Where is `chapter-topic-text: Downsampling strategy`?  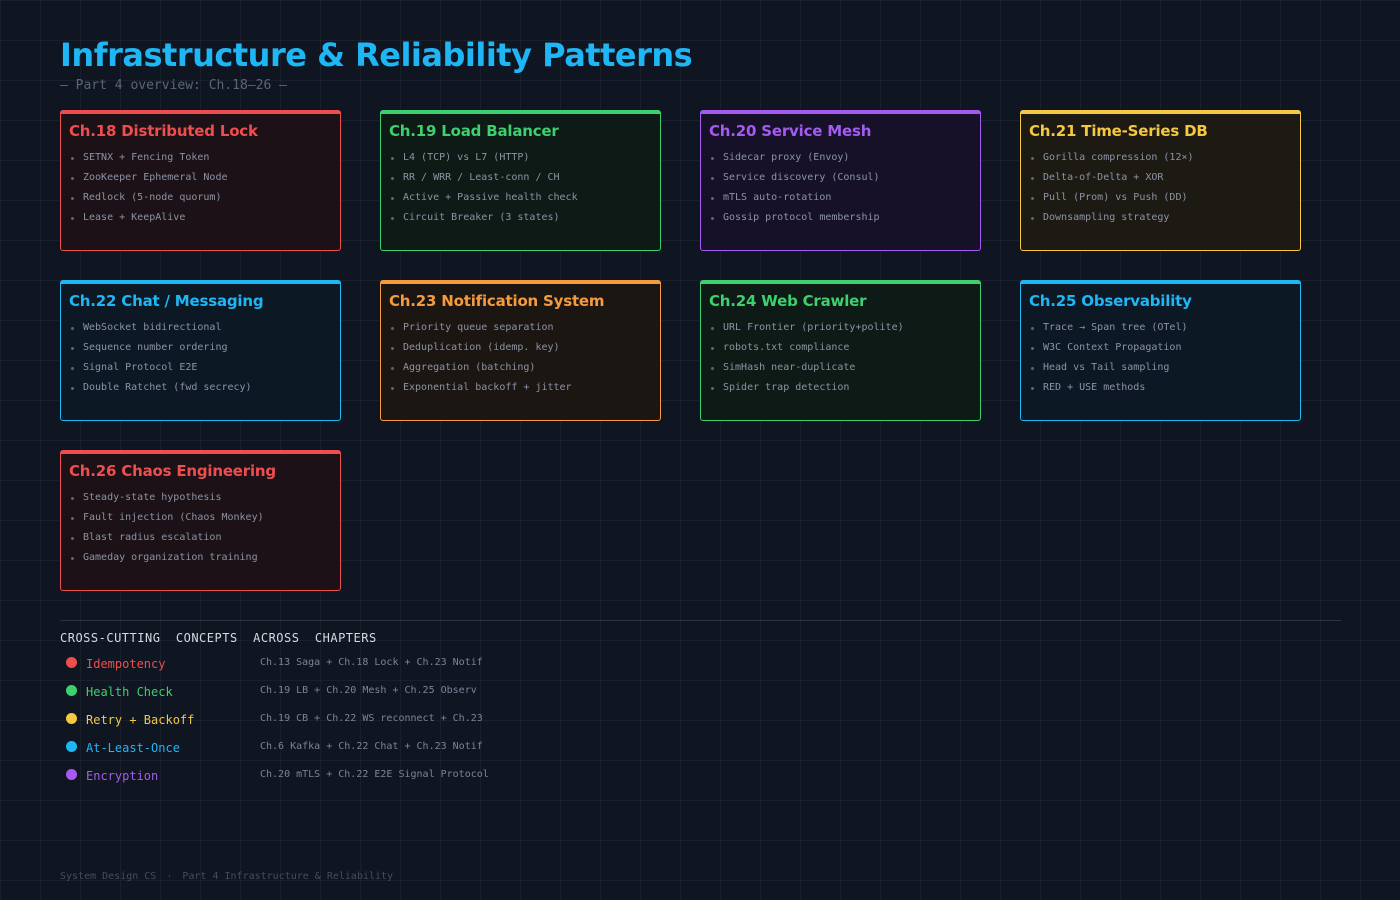
chapter-topic-text: Downsampling strategy is located at coordinates (1106, 217).